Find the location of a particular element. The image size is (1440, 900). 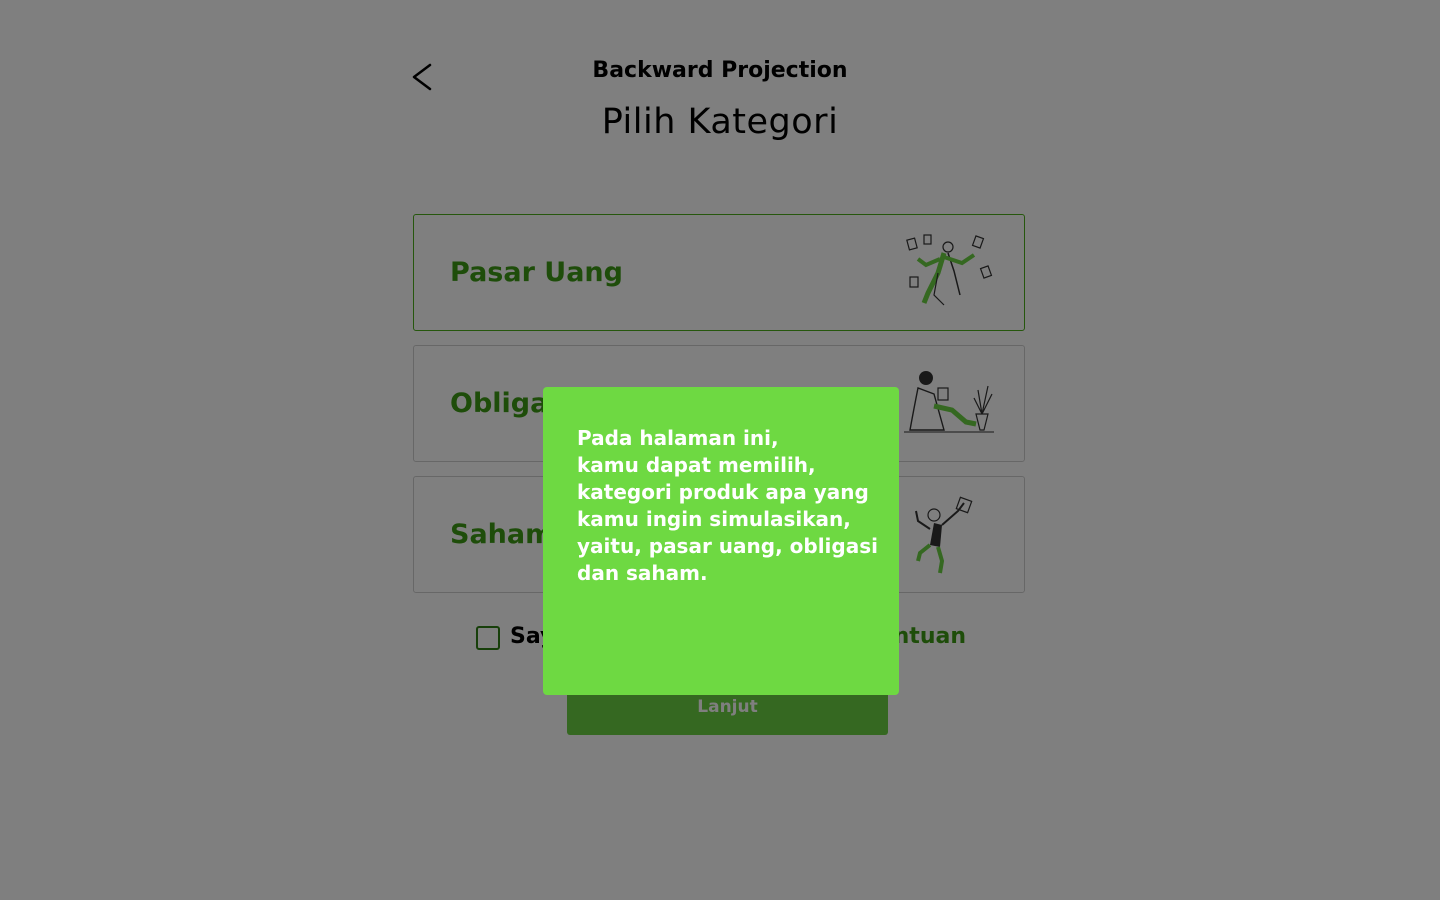

tooltip-line: kategori produk apa yang is located at coordinates (723, 492).